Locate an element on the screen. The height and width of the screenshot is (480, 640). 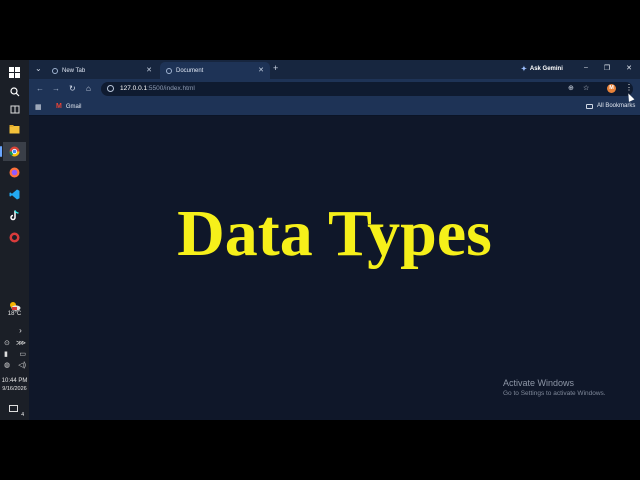
ask-gemini-button: ✦ Ask Gemini is located at coordinates (542, 69).